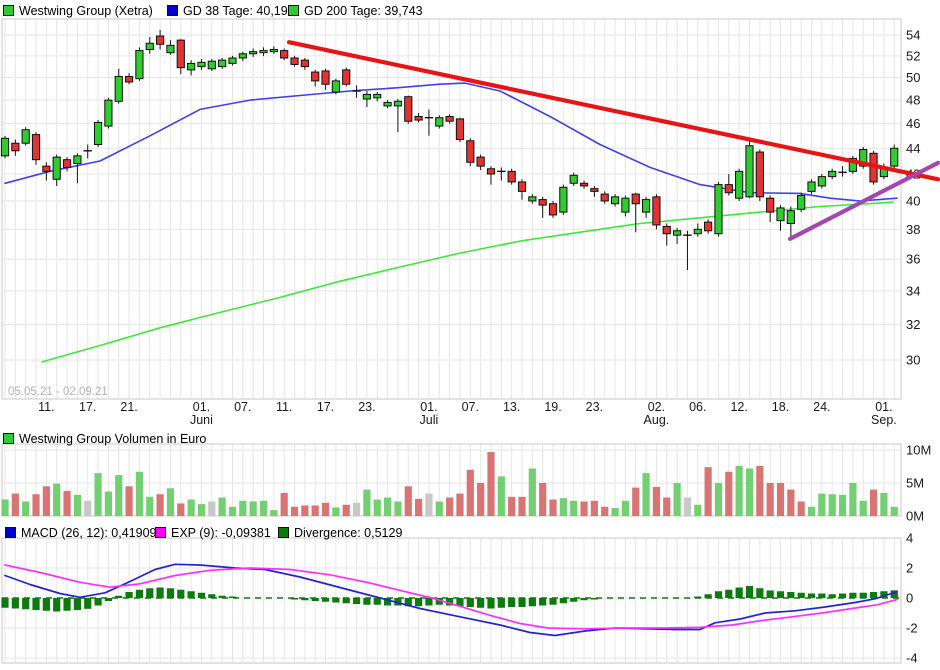  Describe the element at coordinates (657, 420) in the screenshot. I see `svg-text: Aug.` at that location.